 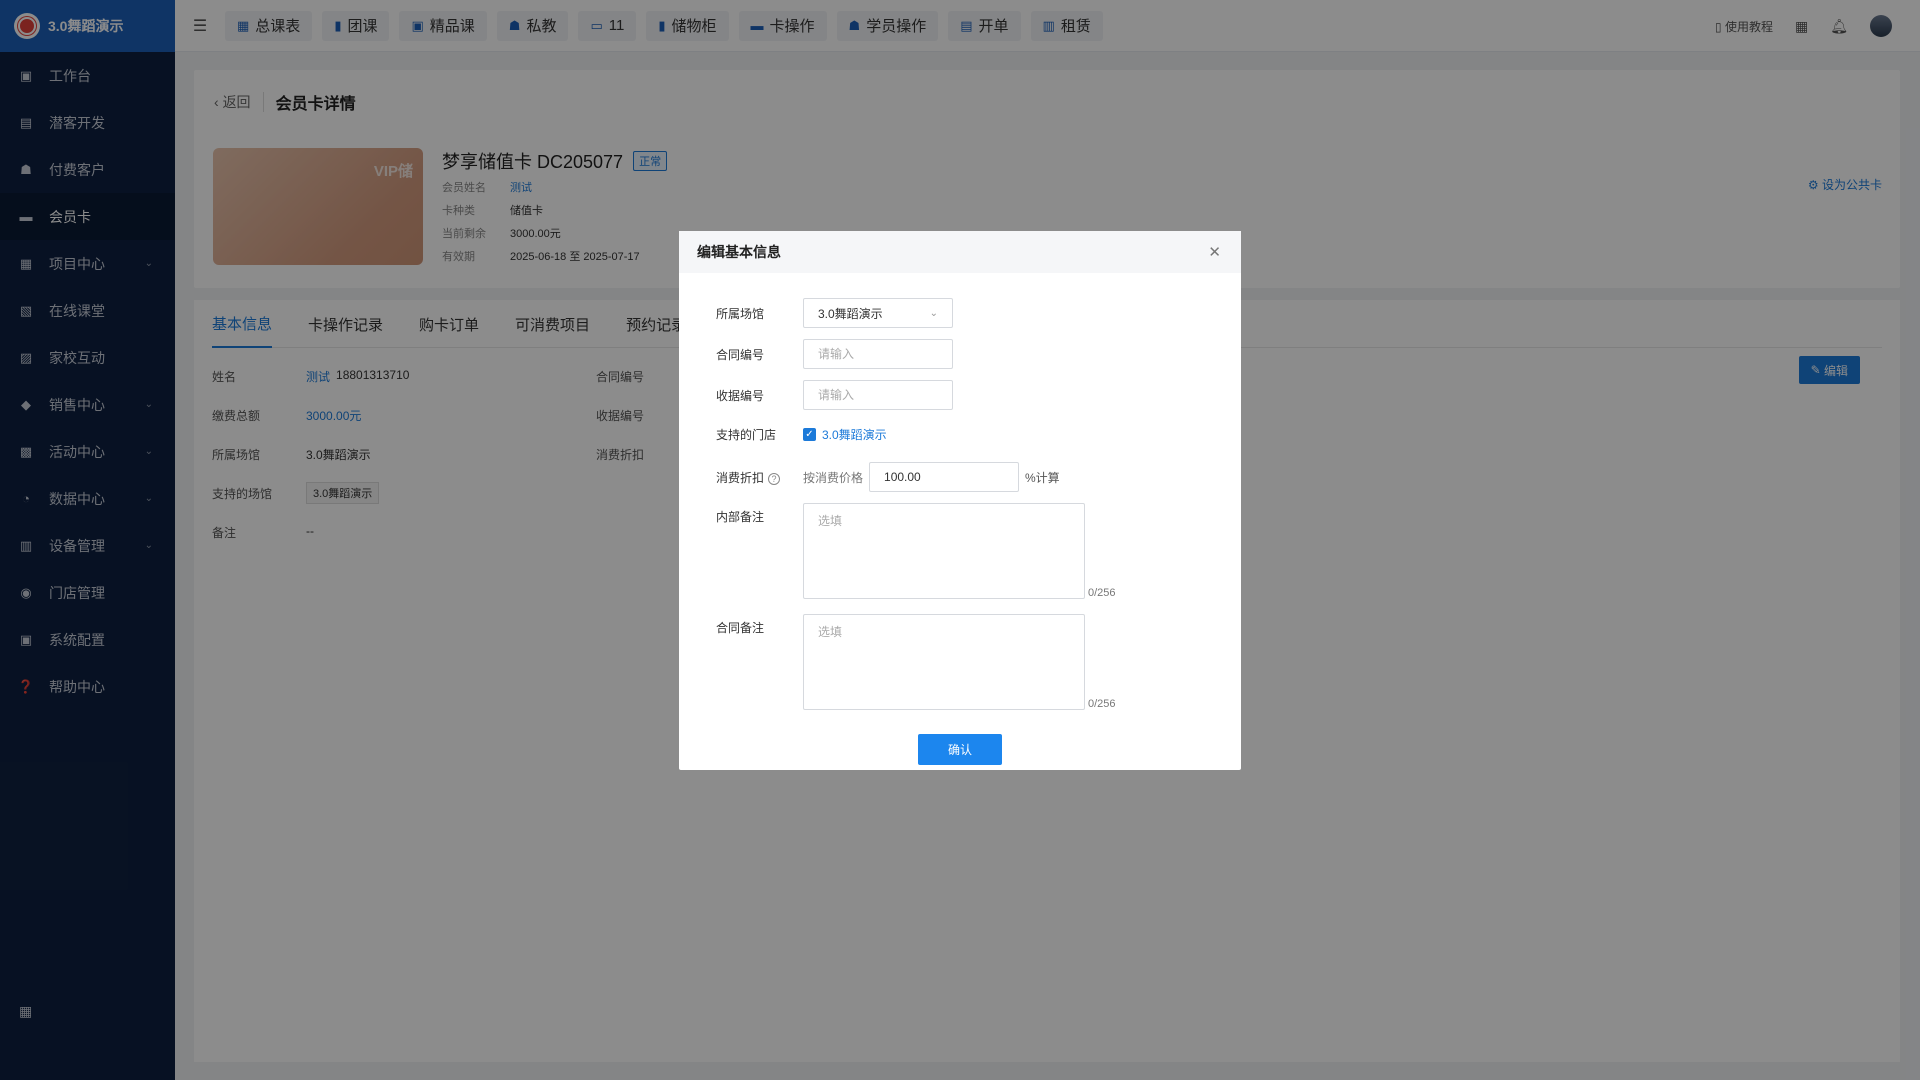 What do you see at coordinates (740, 354) in the screenshot?
I see `contract-label: 合同编号` at bounding box center [740, 354].